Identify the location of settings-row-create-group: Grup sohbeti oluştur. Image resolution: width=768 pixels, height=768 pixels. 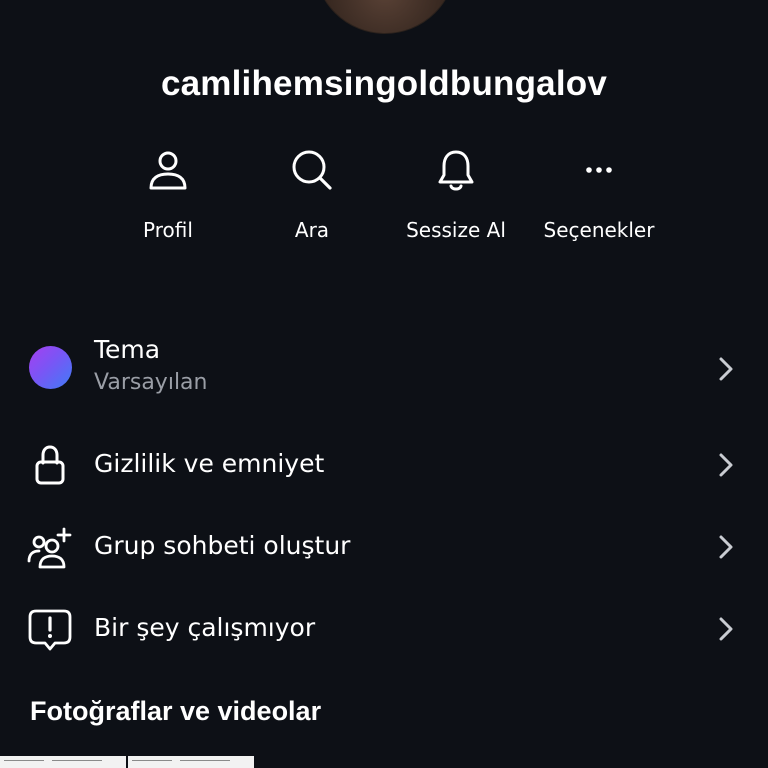
(384, 547).